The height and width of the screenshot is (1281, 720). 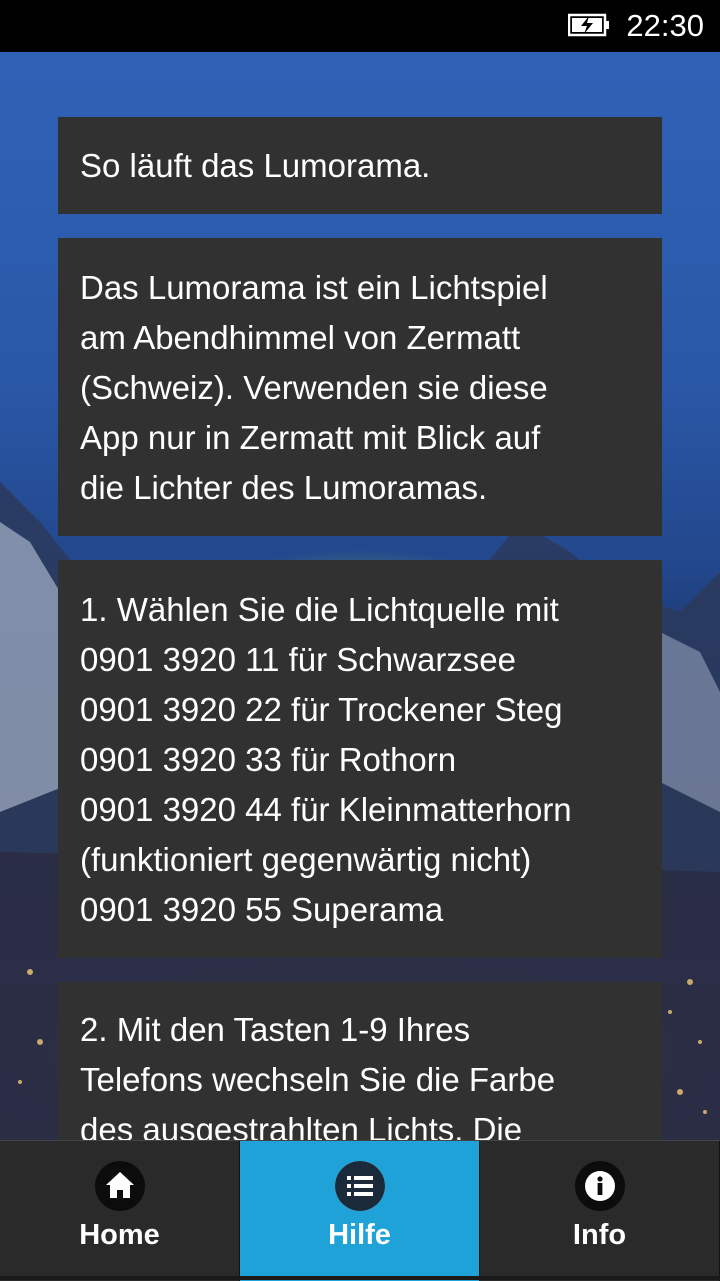 What do you see at coordinates (119, 1186) in the screenshot?
I see `home-icon` at bounding box center [119, 1186].